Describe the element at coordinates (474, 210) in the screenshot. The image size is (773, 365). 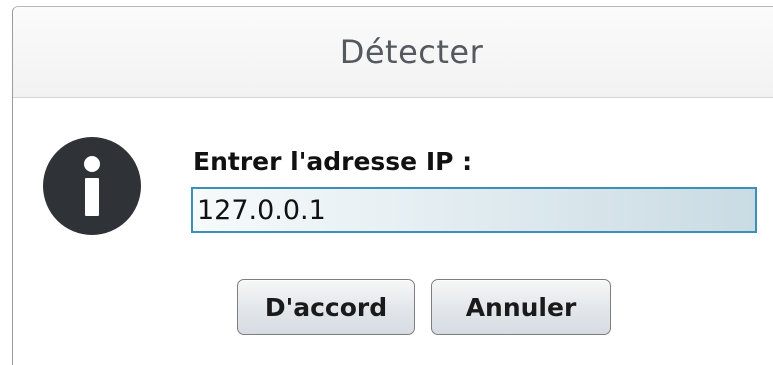
I see `ip-address-input` at that location.